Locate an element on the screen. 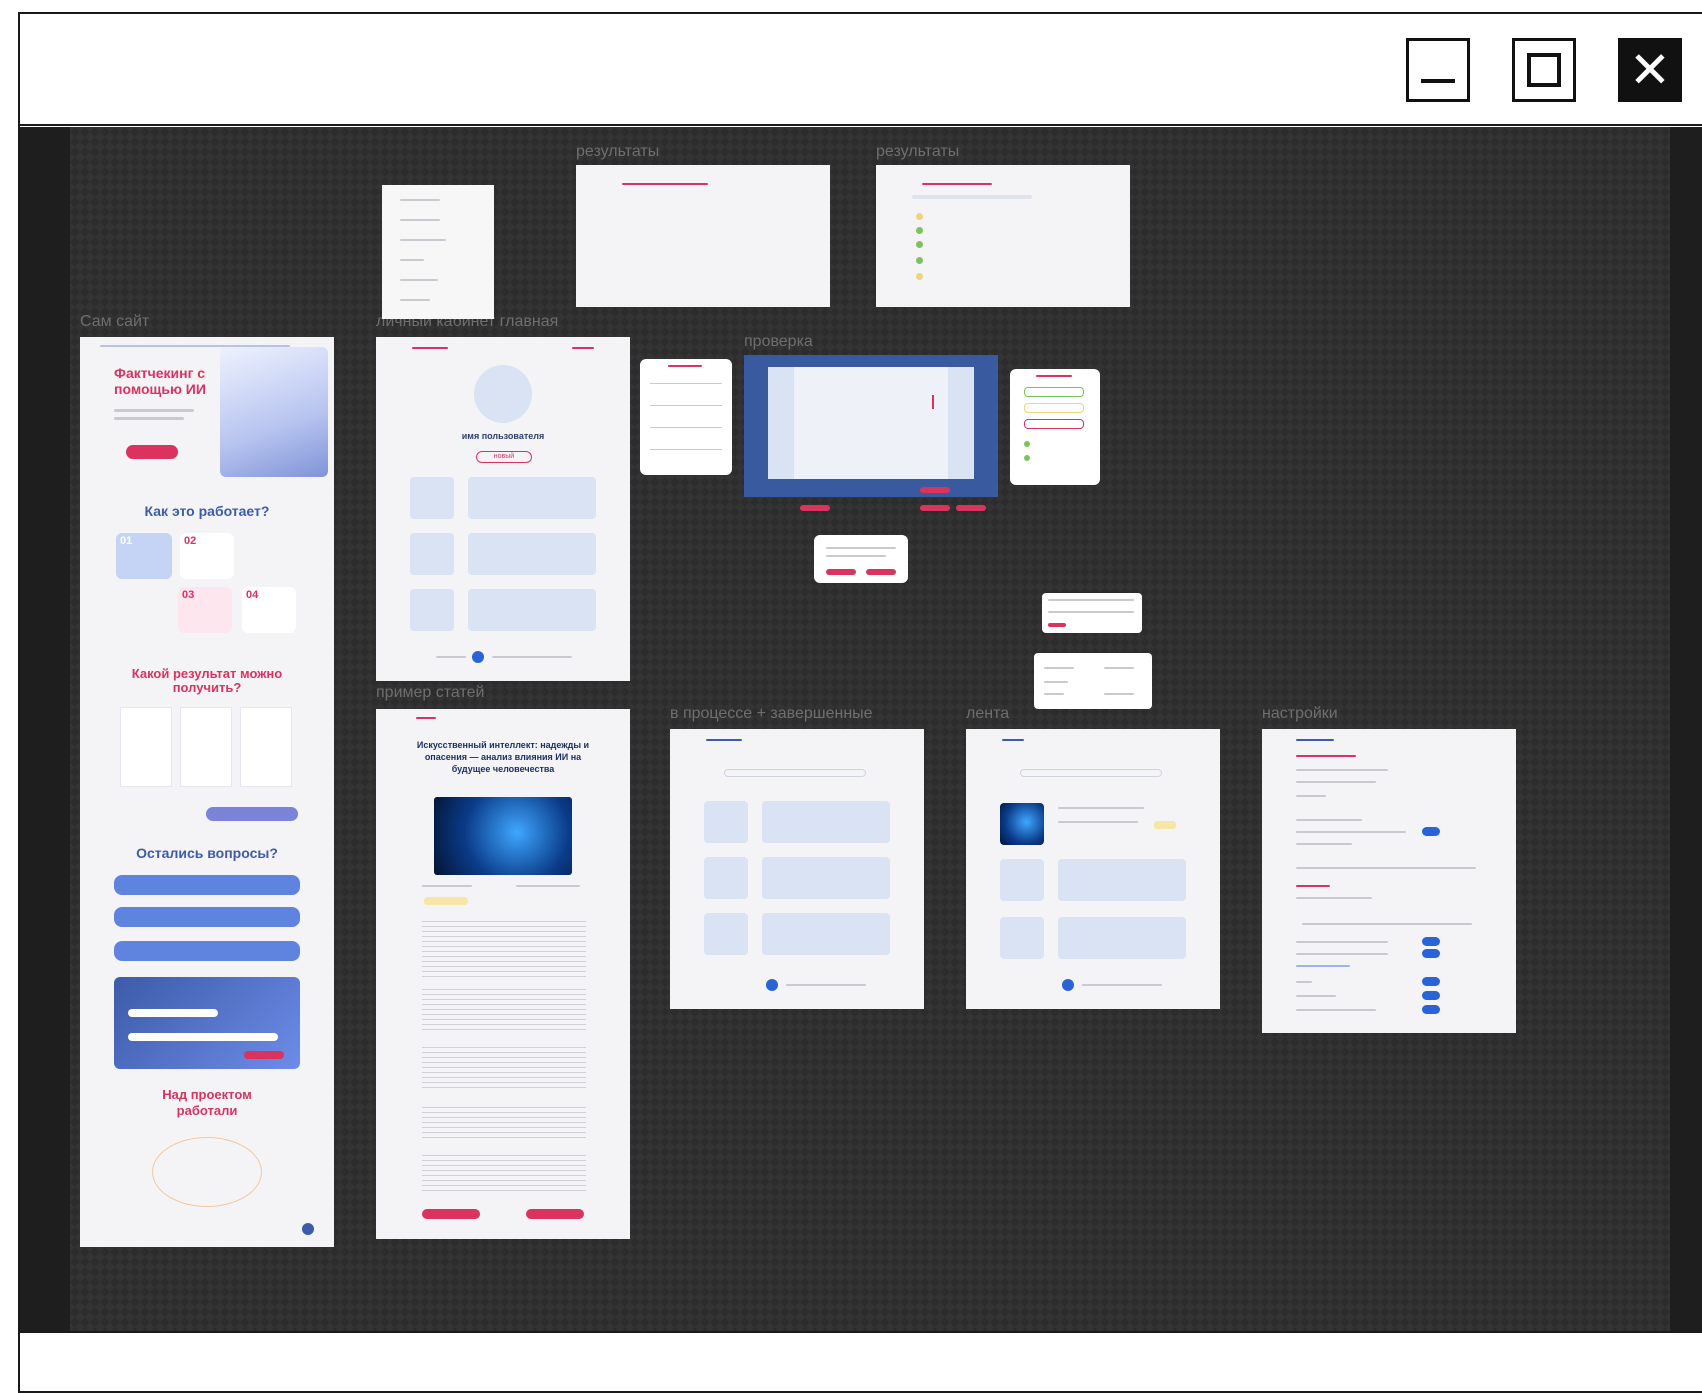 The height and width of the screenshot is (1393, 1702). site-email-input is located at coordinates (173, 1013).